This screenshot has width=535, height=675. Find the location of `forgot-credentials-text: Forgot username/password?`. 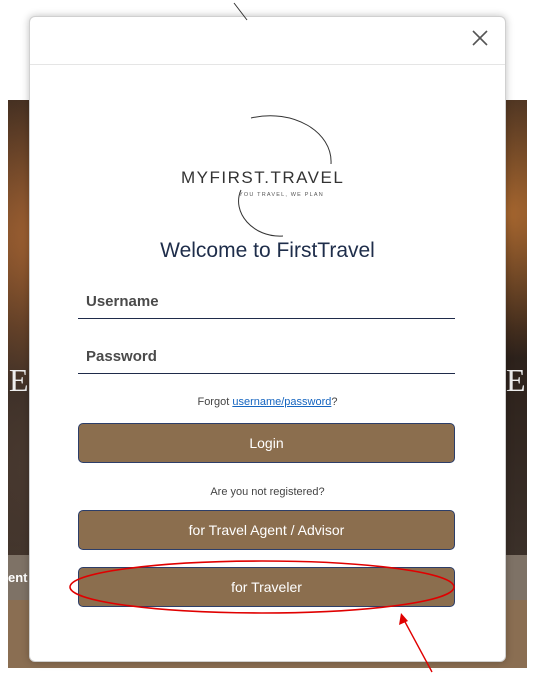

forgot-credentials-text: Forgot username/password? is located at coordinates (267, 402).